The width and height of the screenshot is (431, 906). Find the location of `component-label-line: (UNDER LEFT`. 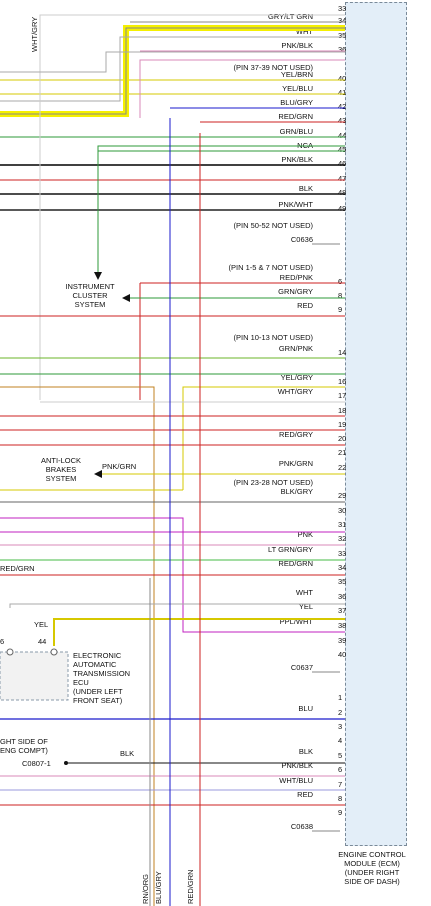

component-label-line: (UNDER LEFT is located at coordinates (98, 691).